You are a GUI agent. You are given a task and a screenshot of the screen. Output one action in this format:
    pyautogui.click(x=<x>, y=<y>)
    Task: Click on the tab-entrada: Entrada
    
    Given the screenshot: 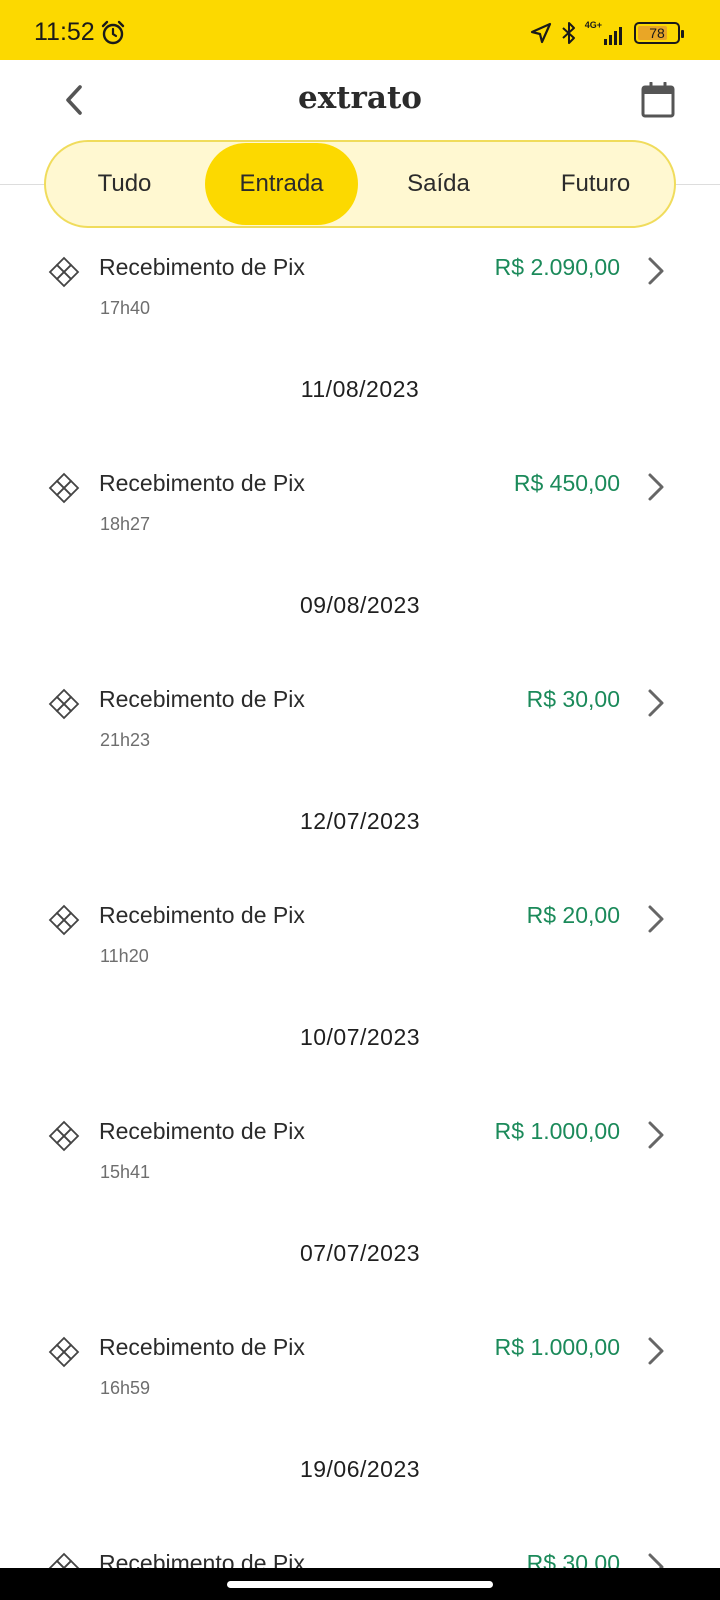 What is the action you would take?
    pyautogui.click(x=281, y=184)
    